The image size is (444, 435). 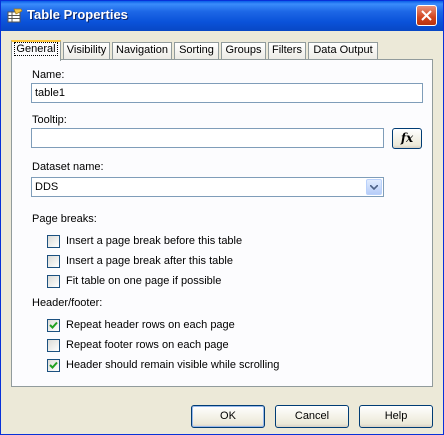 What do you see at coordinates (48, 75) in the screenshot?
I see `name-label: Name:` at bounding box center [48, 75].